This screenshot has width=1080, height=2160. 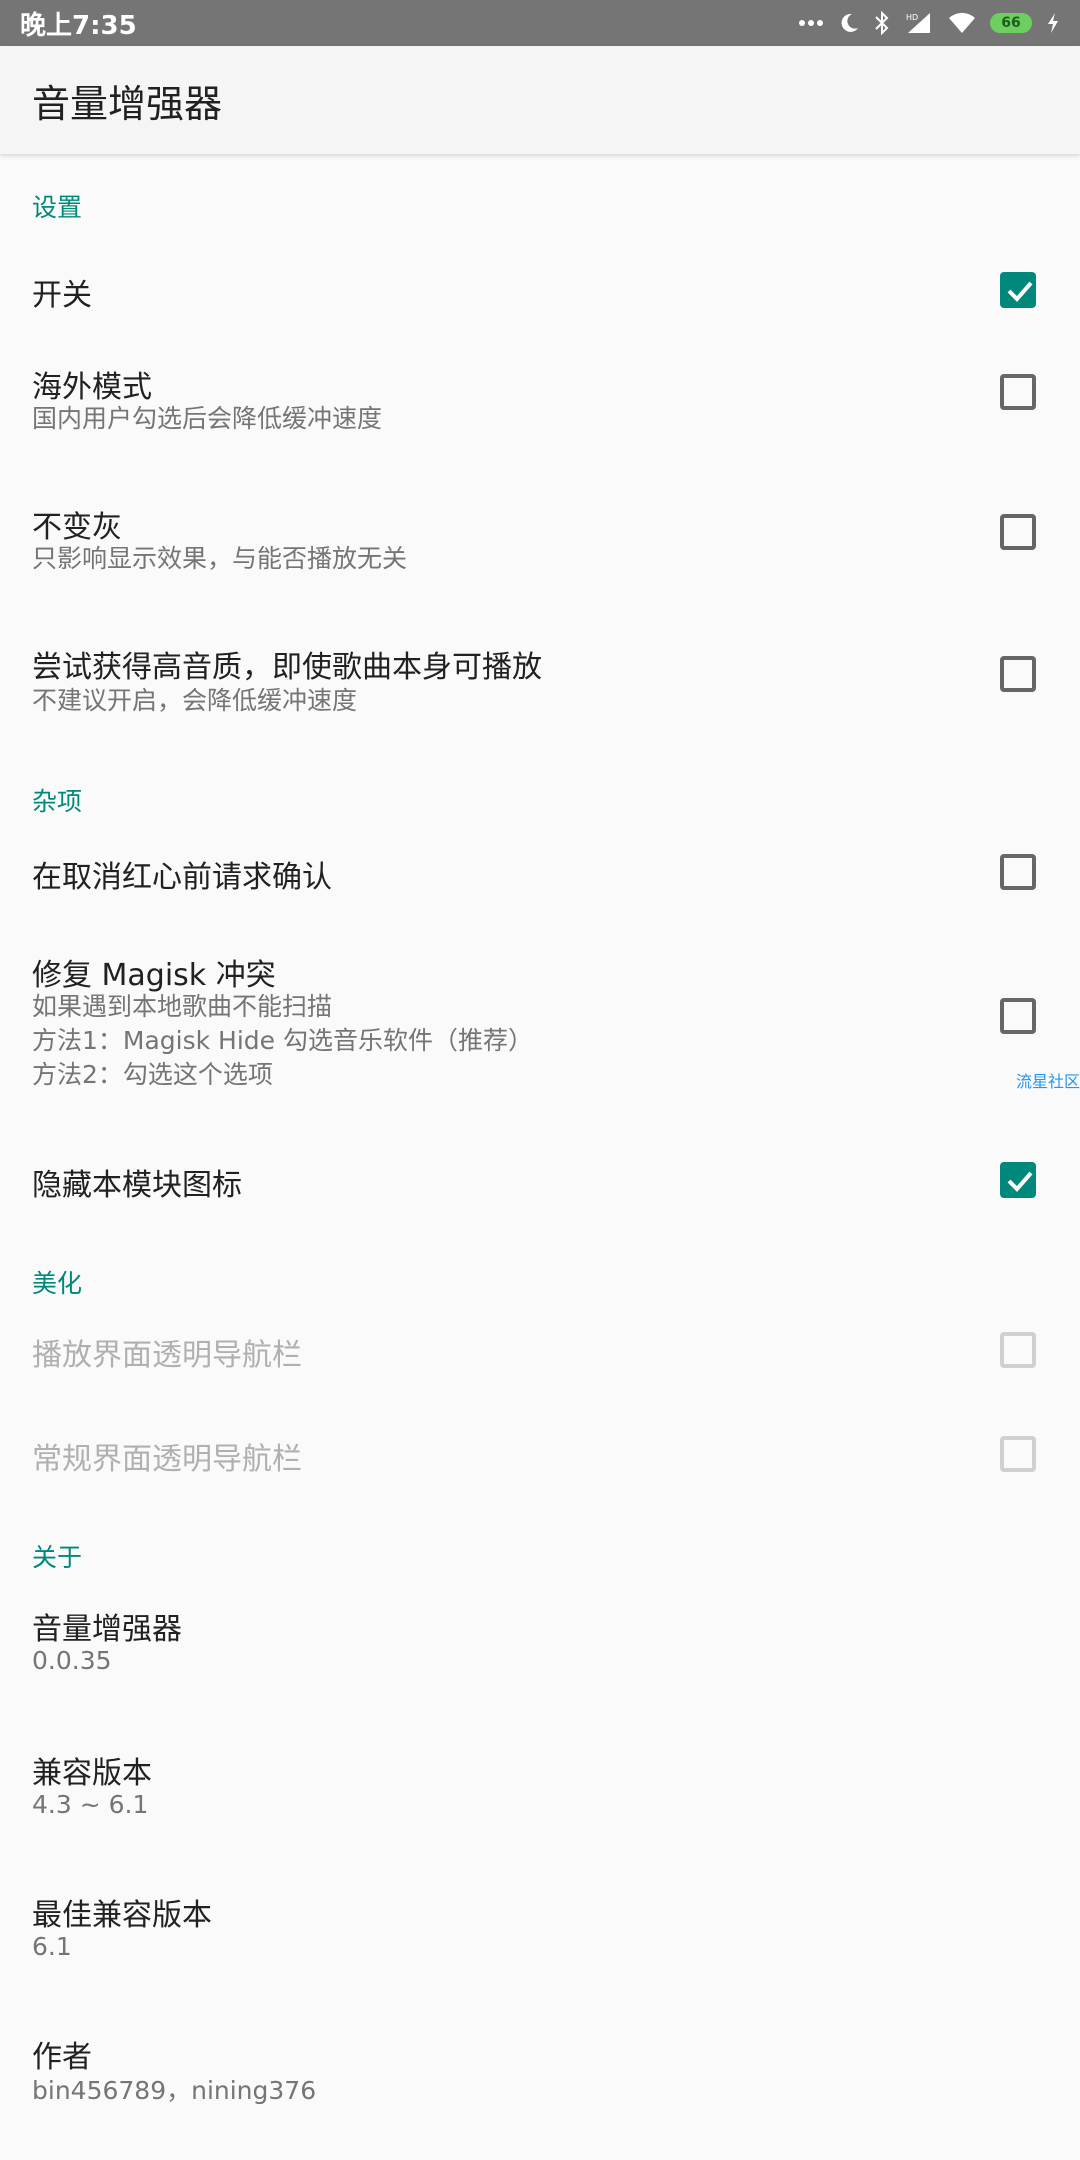 What do you see at coordinates (1018, 392) in the screenshot?
I see `pref-overseas-checkbox` at bounding box center [1018, 392].